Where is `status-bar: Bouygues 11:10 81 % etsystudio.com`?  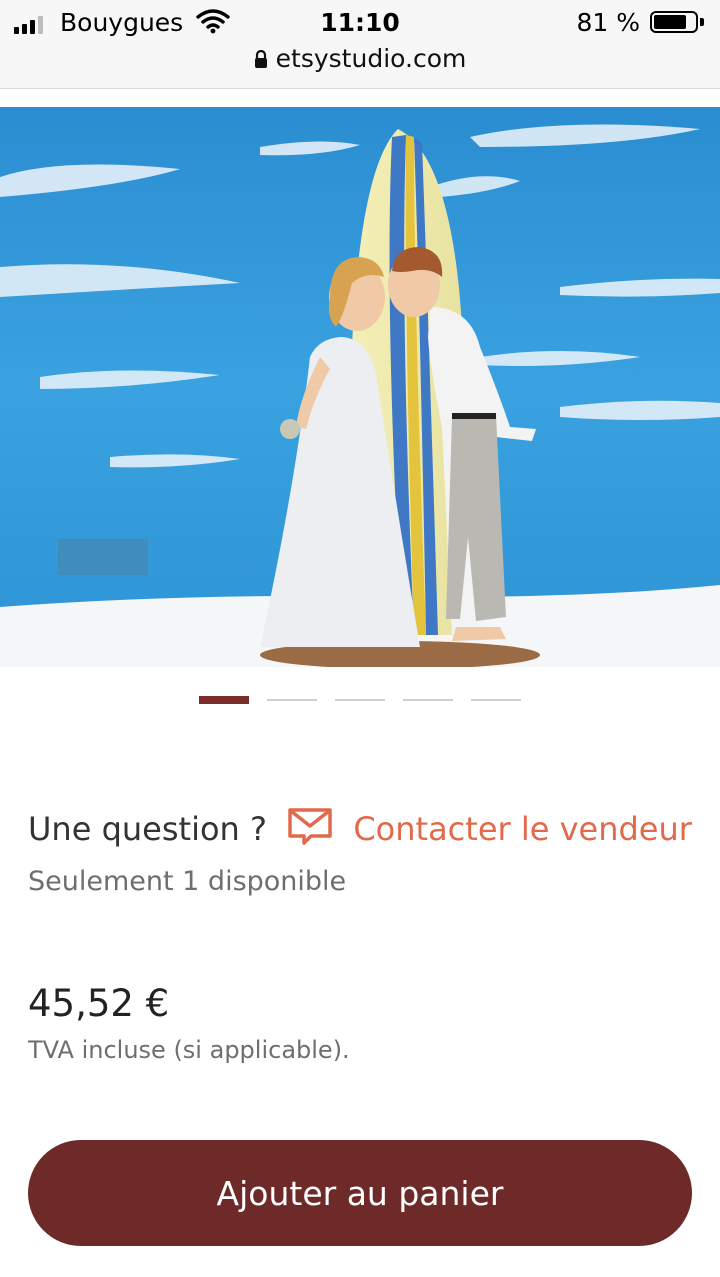 status-bar: Bouygues 11:10 81 % etsystudio.com is located at coordinates (360, 44).